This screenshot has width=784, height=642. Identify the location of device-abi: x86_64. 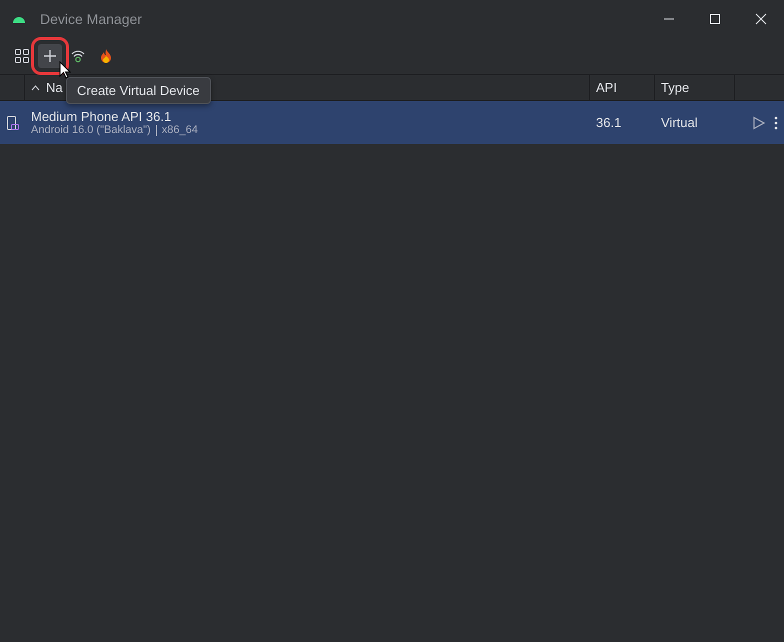
(180, 130).